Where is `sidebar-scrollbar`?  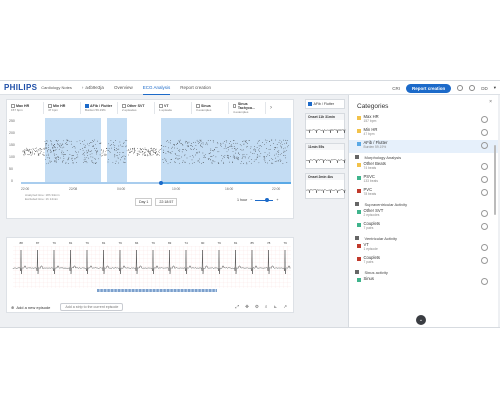
sidebar-scrollbar is located at coordinates (495, 180).